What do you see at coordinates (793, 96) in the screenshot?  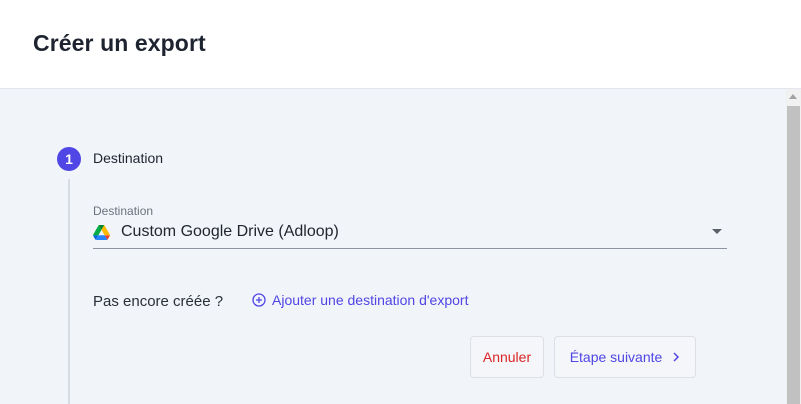 I see `scroll-up-arrow-icon` at bounding box center [793, 96].